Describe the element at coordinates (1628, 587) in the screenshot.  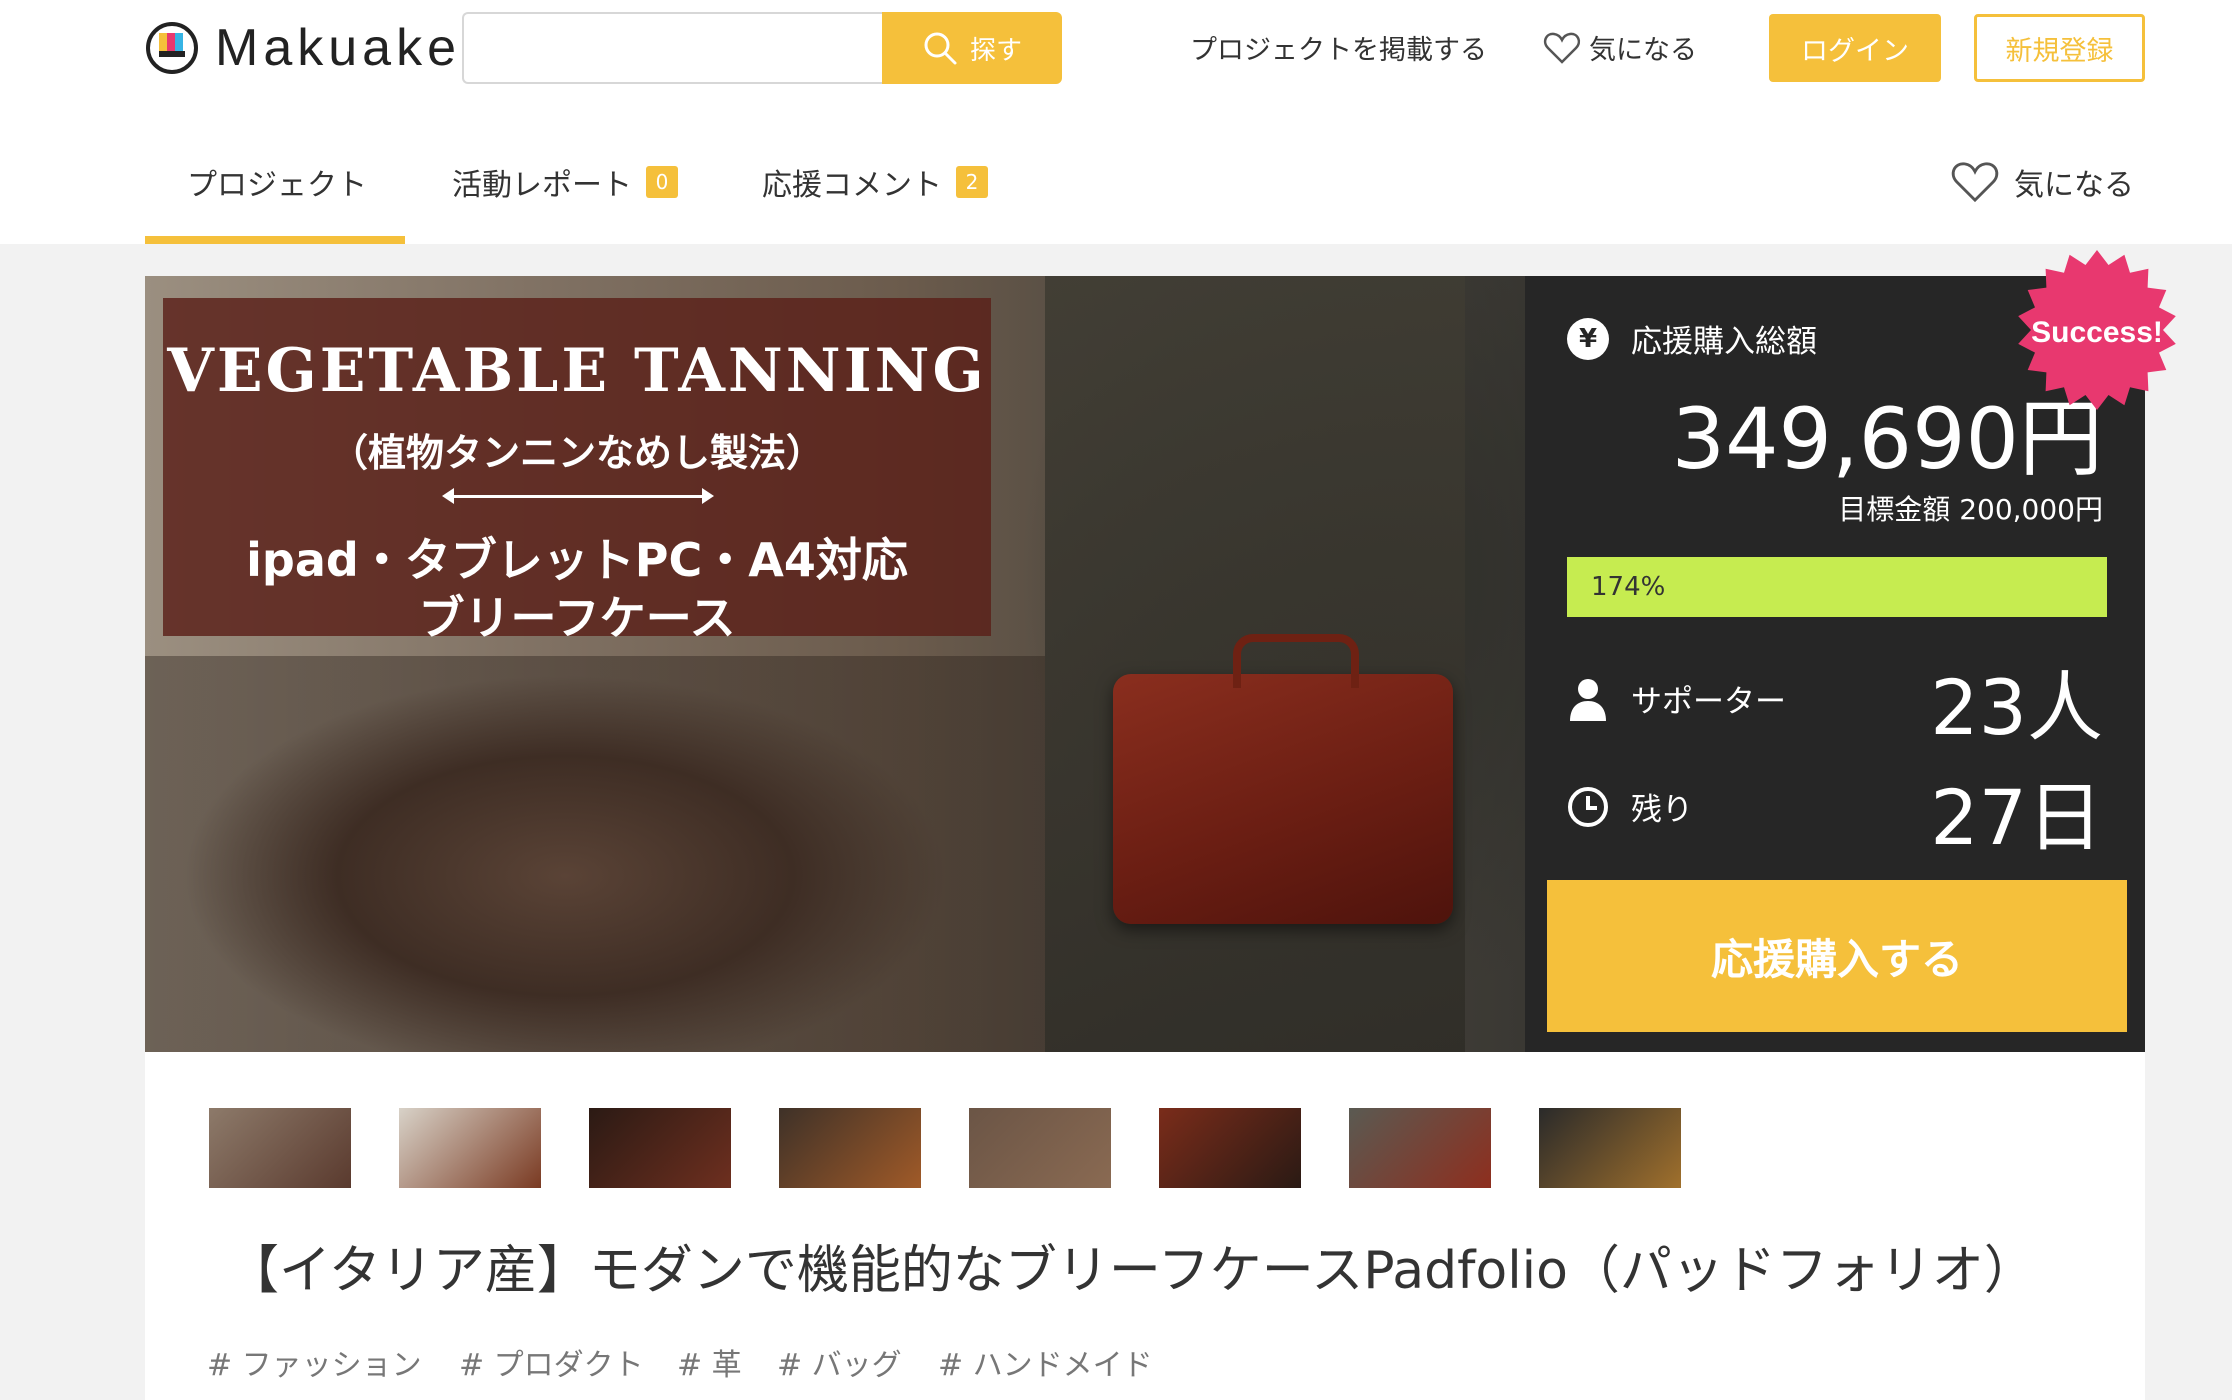
I see `progress-percent: 174%` at that location.